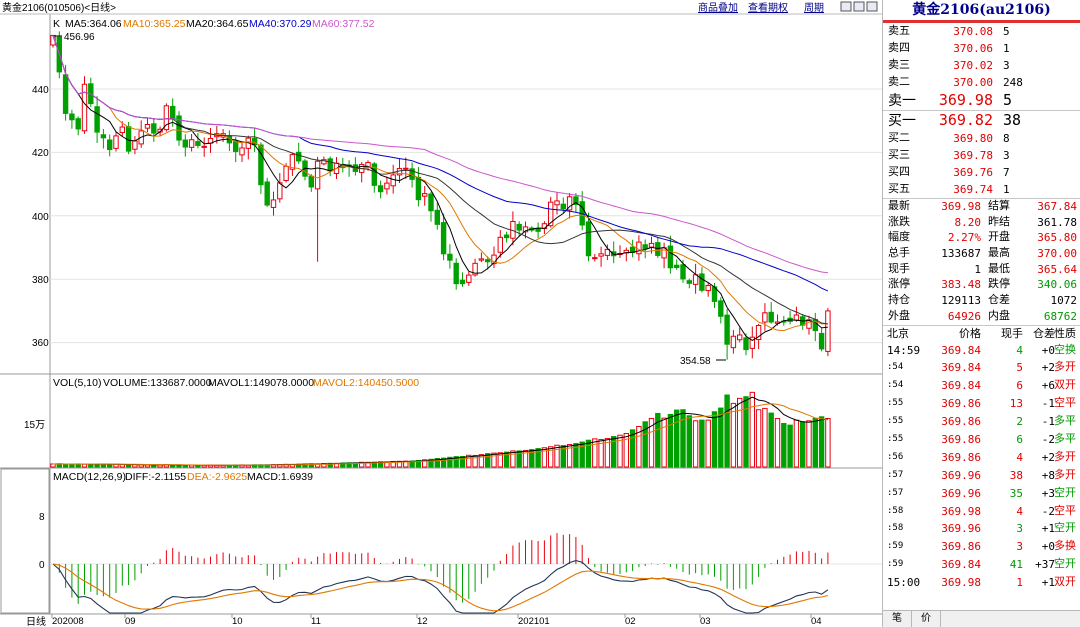 The width and height of the screenshot is (1080, 627). What do you see at coordinates (981, 100) in the screenshot?
I see `ask-level-1: 卖一 369.98 5` at bounding box center [981, 100].